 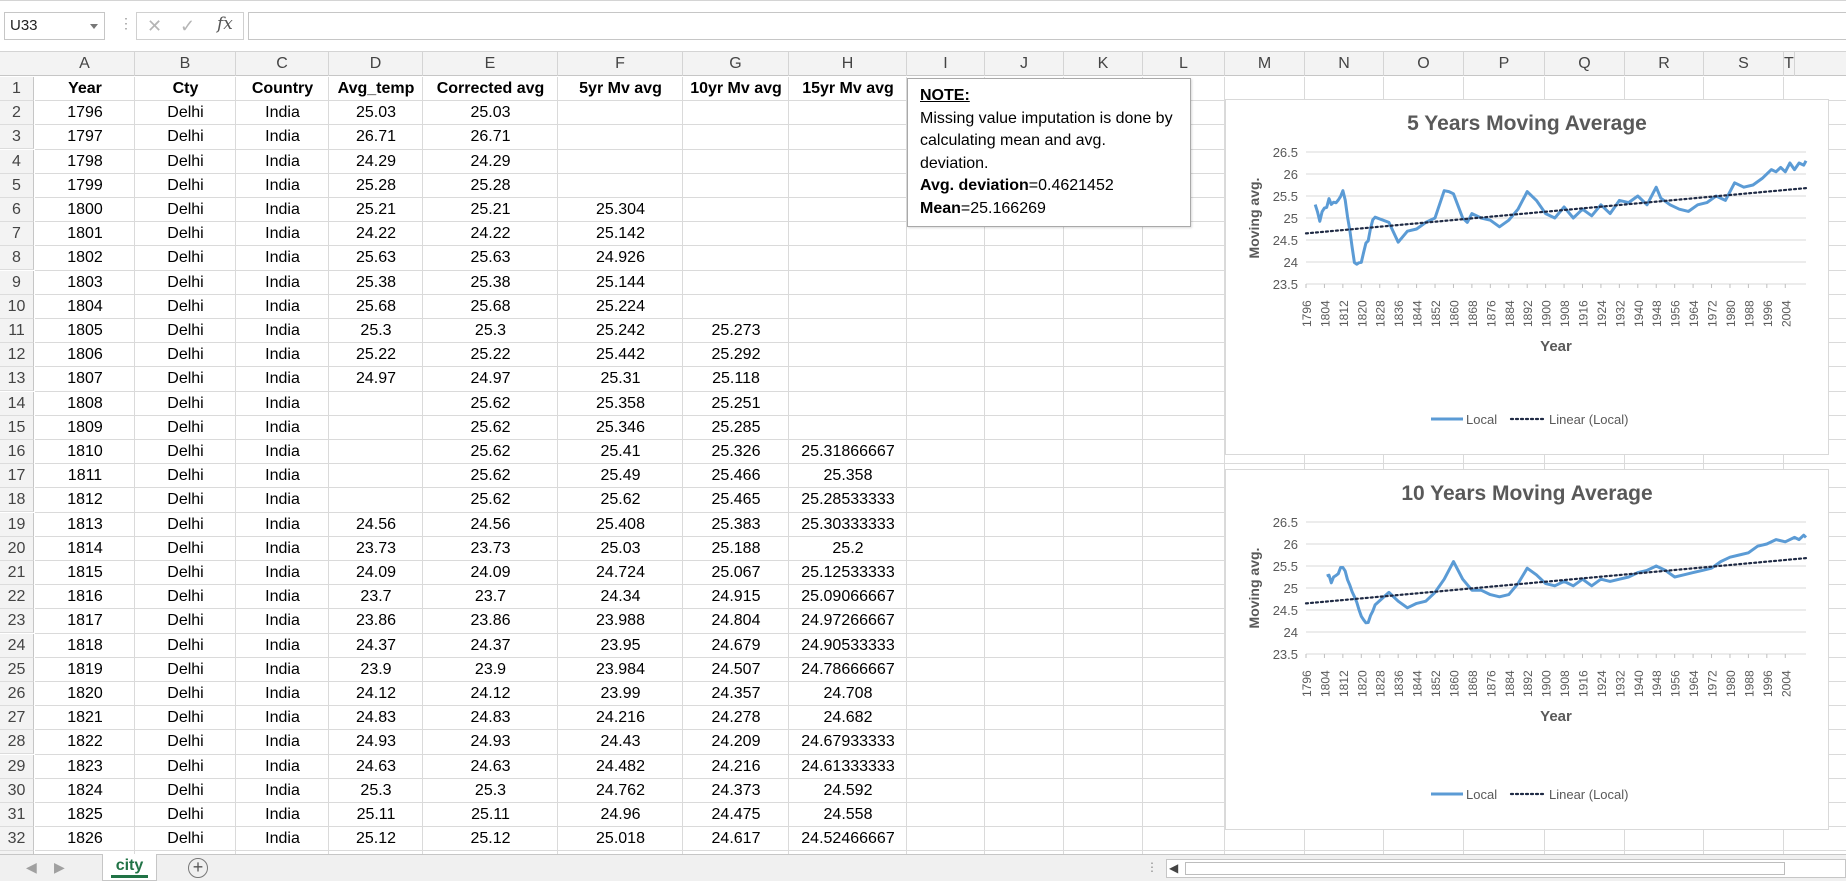 I want to click on cell-e: 25.62, so click(x=490, y=404).